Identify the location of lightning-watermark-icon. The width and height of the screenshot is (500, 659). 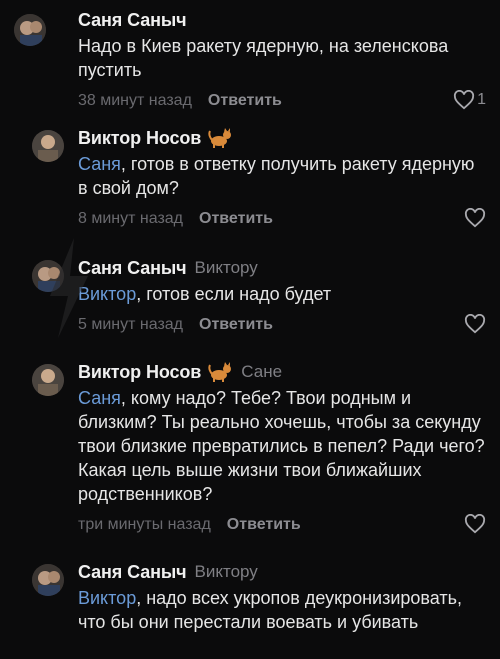
(69, 288).